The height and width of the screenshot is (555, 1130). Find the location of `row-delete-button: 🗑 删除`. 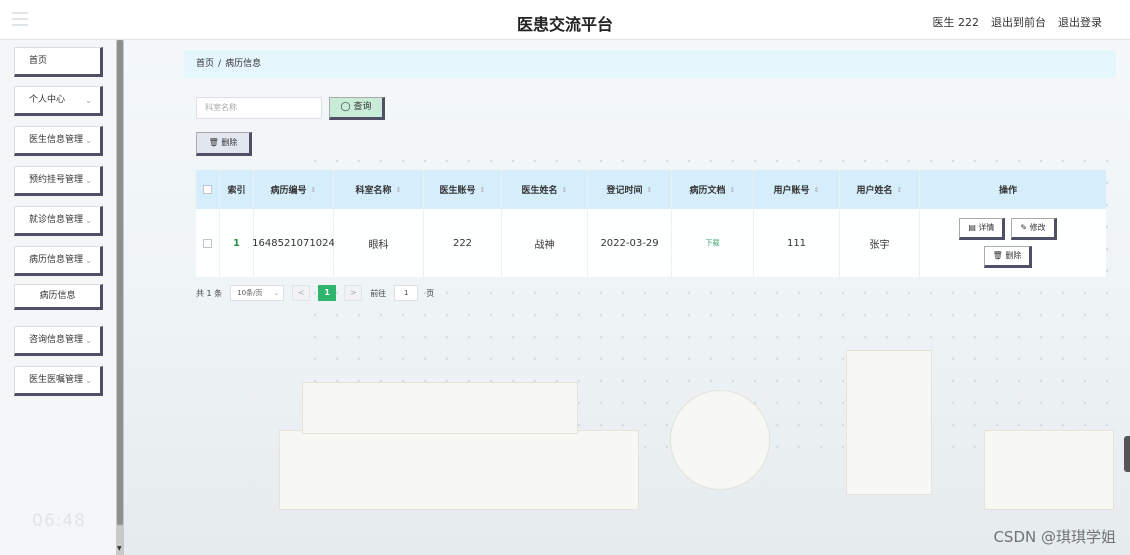

row-delete-button: 🗑 删除 is located at coordinates (1008, 257).